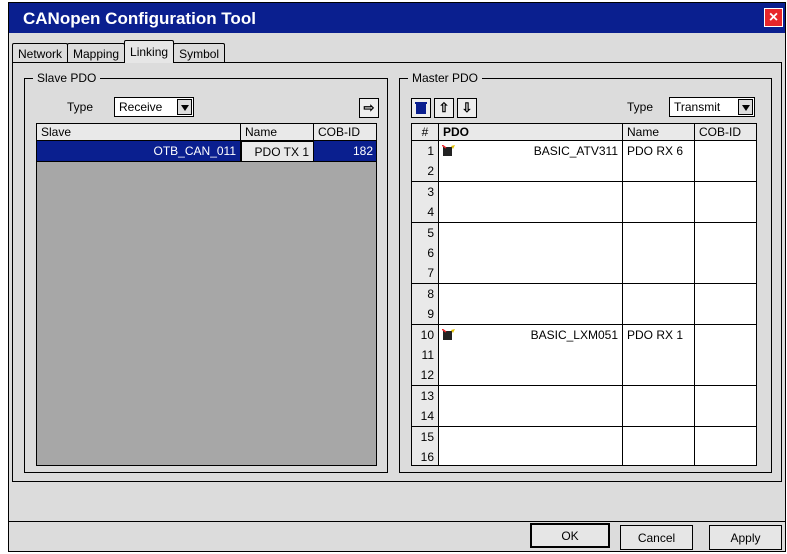 This screenshot has height=554, width=787. I want to click on num-cell: 14, so click(425, 417).